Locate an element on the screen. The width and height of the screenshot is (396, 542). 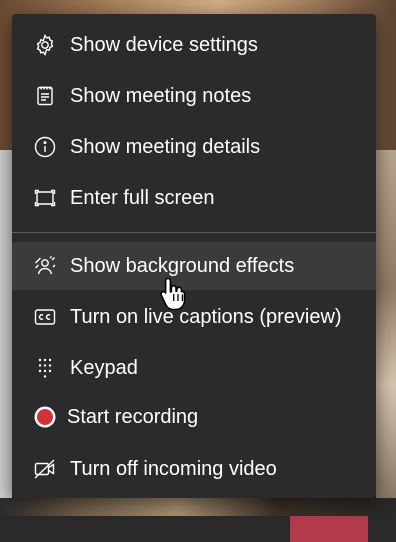
menu-item-label: Show device settings is located at coordinates (164, 44).